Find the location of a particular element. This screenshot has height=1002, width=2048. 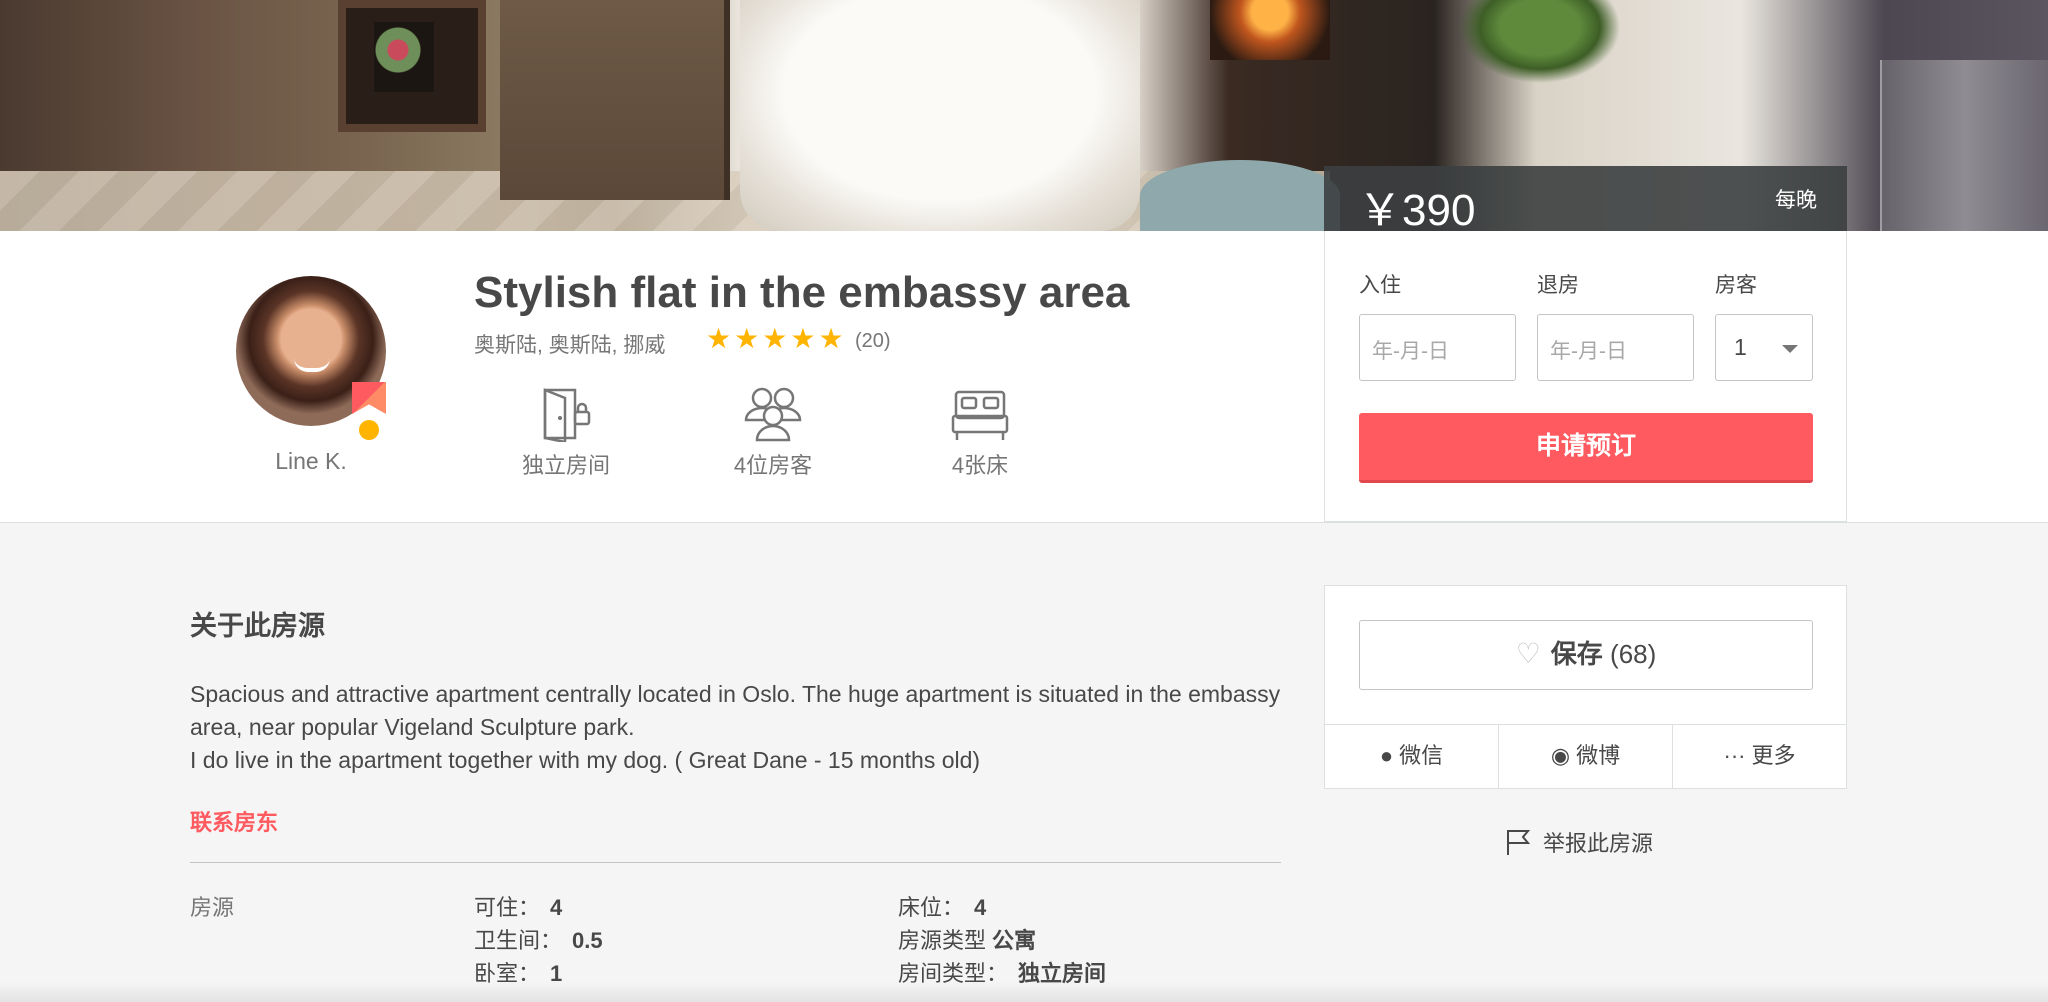

share-more-button: ··· 更多 is located at coordinates (1759, 757).